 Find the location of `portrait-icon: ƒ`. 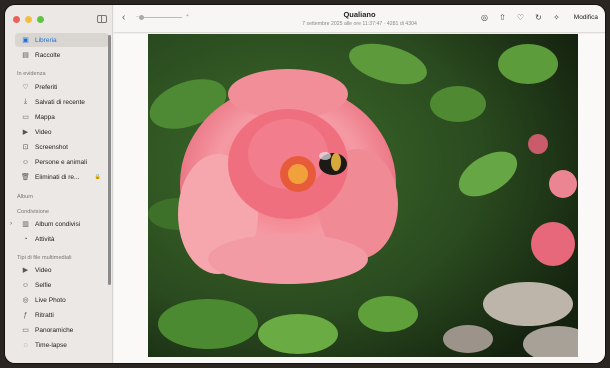

portrait-icon: ƒ is located at coordinates (25, 315).